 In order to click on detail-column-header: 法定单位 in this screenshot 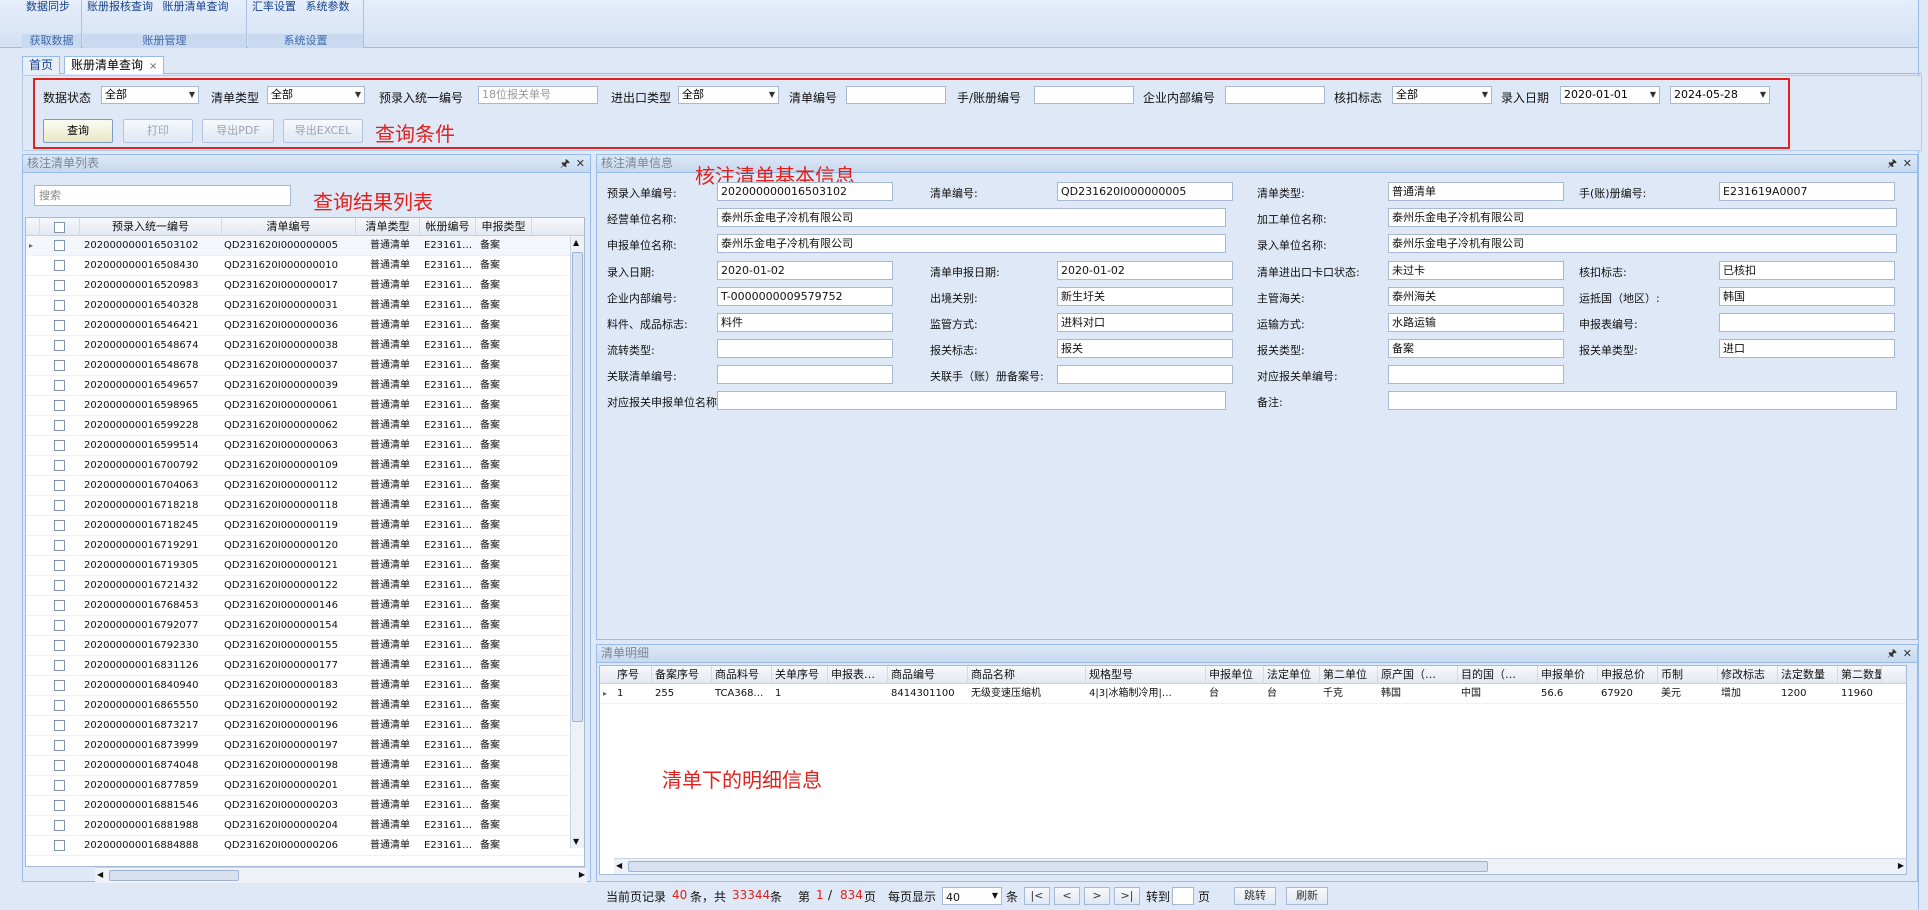, I will do `click(1292, 675)`.